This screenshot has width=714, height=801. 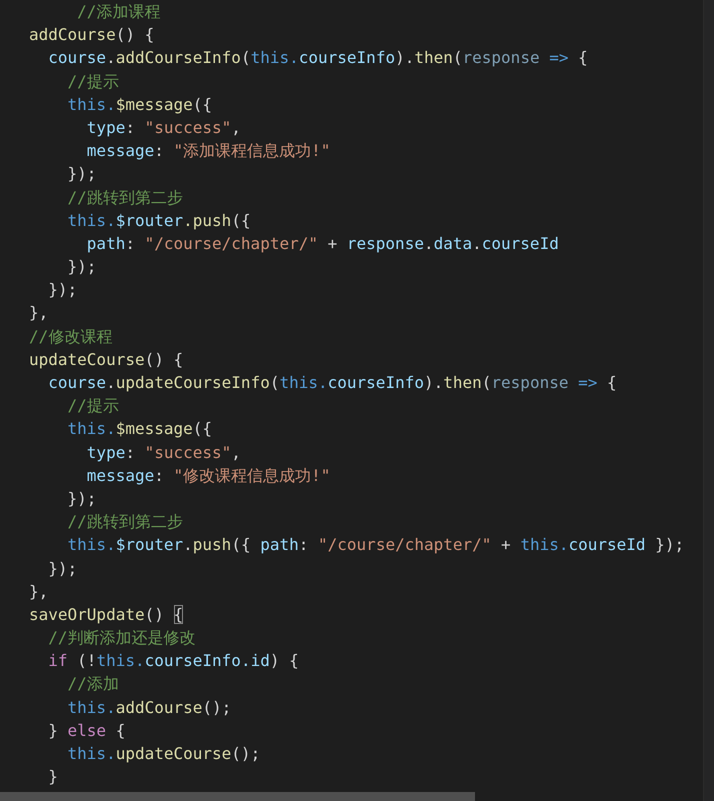 I want to click on code-line: saveOrUpdate() {, so click(x=106, y=615).